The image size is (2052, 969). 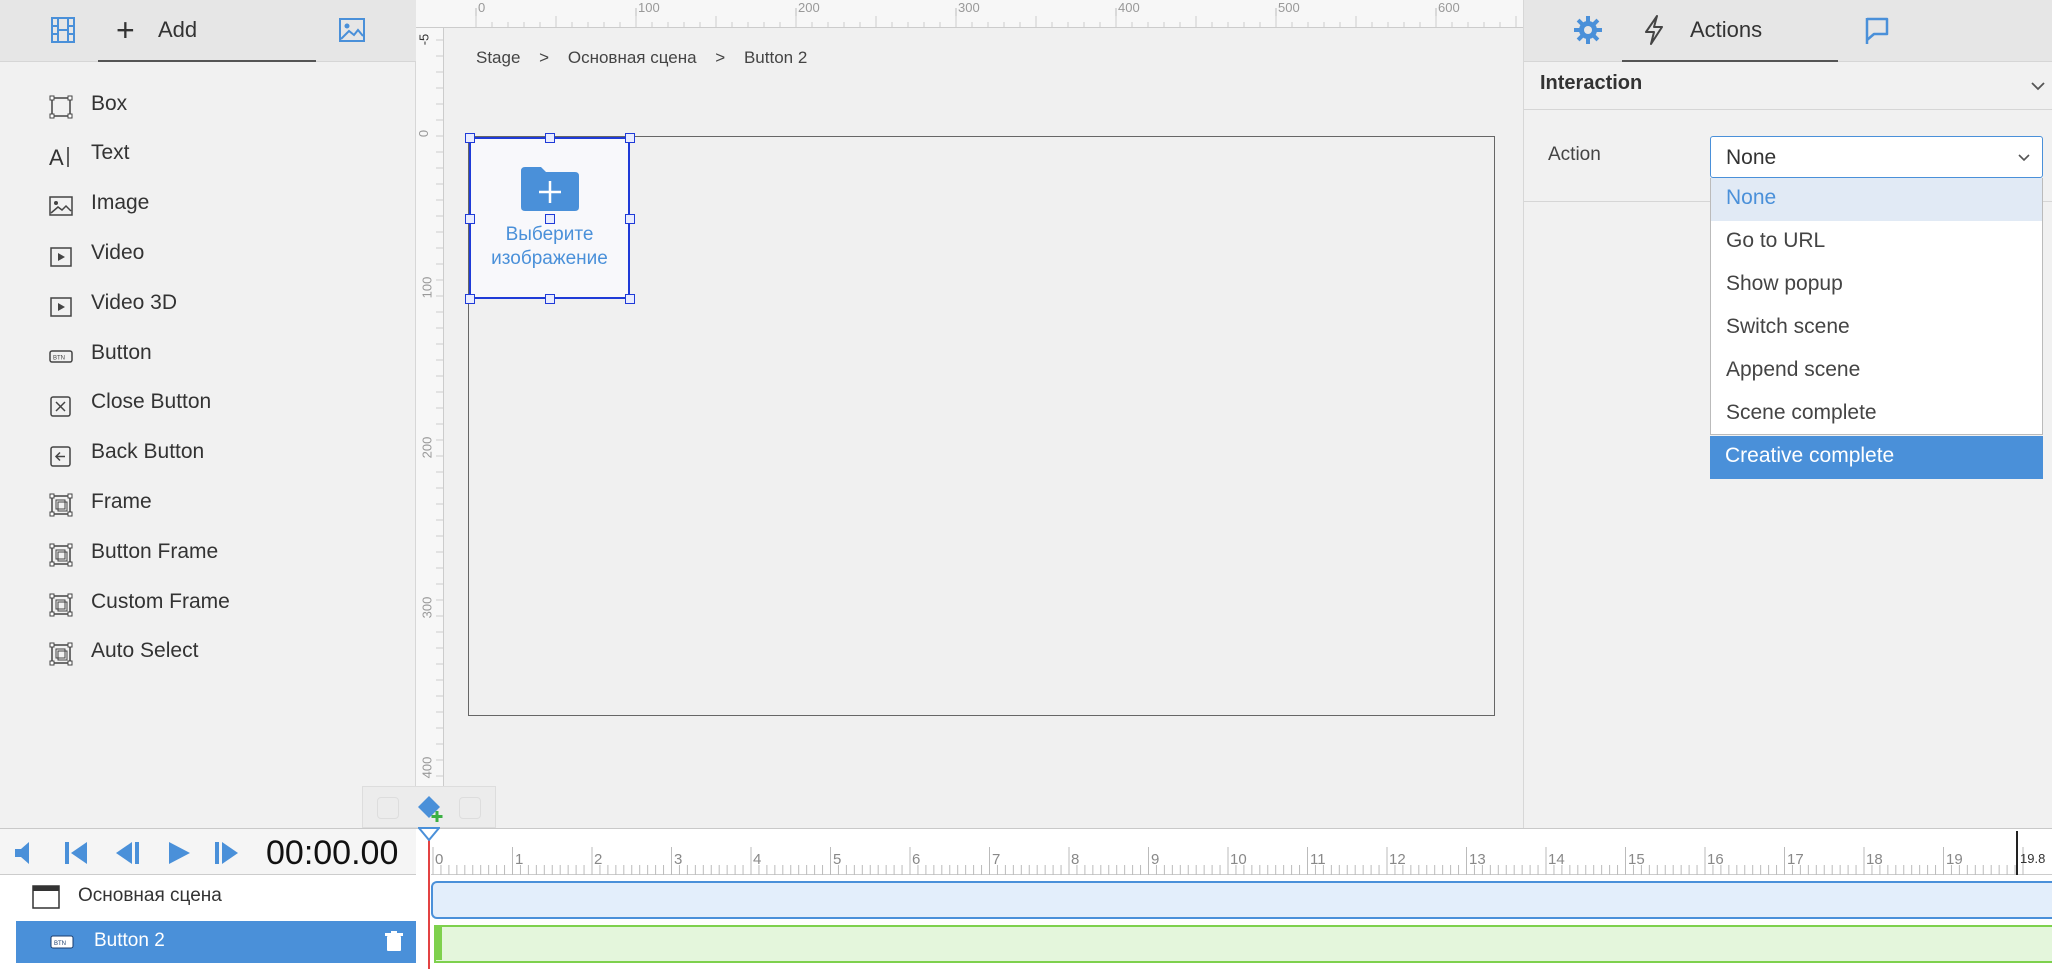 I want to click on scene-icon, so click(x=46, y=897).